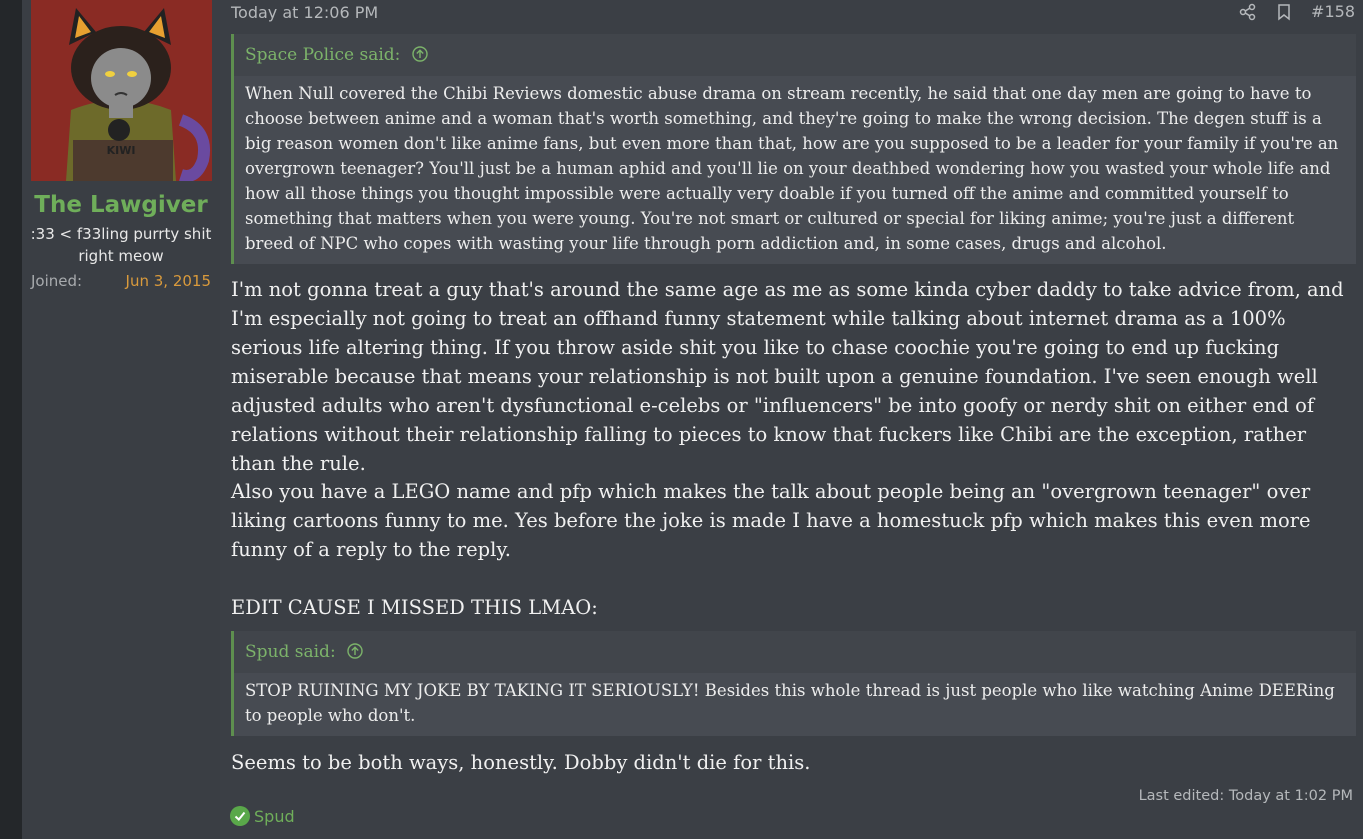 This screenshot has width=1363, height=839. What do you see at coordinates (274, 816) in the screenshot?
I see `reaction-user: Spud` at bounding box center [274, 816].